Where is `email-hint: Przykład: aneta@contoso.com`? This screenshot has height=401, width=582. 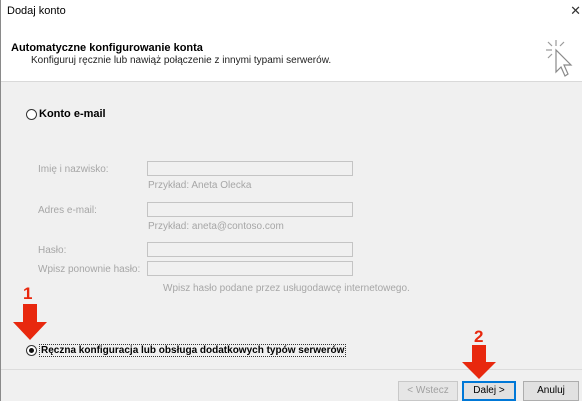
email-hint: Przykład: aneta@contoso.com is located at coordinates (216, 226).